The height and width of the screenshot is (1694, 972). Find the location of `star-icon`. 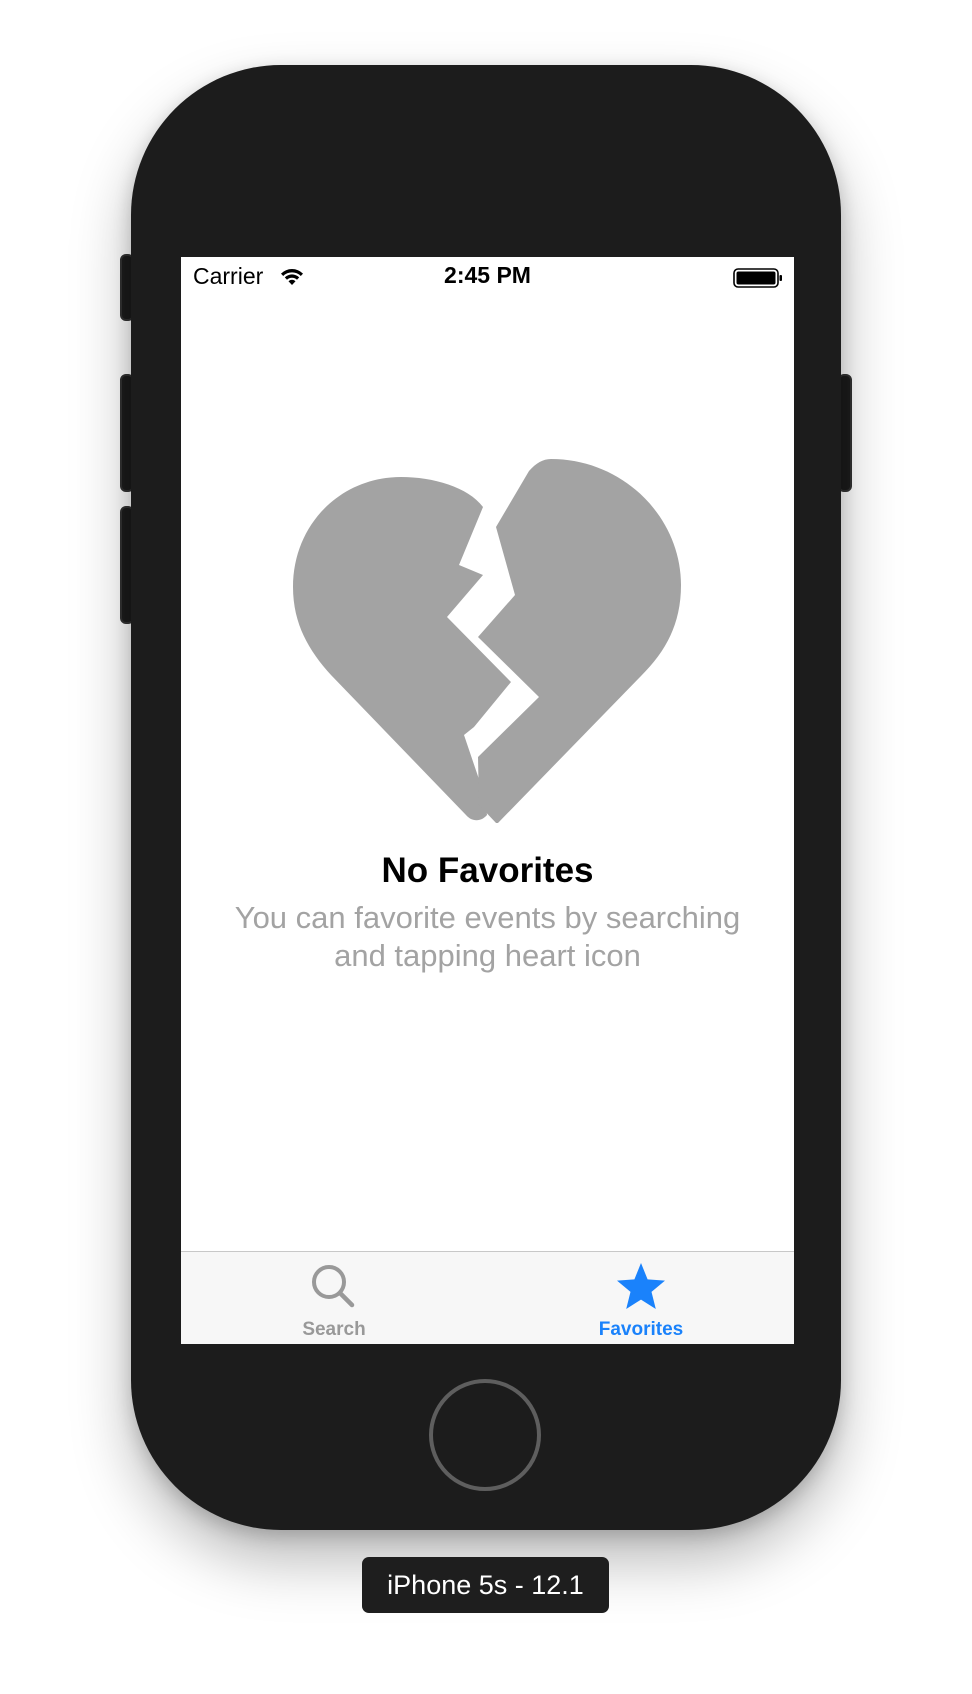

star-icon is located at coordinates (641, 1286).